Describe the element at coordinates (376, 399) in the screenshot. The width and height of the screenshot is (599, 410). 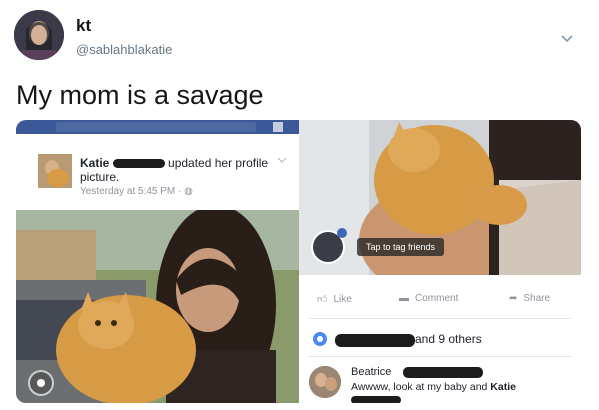
I see `redacted-text` at that location.